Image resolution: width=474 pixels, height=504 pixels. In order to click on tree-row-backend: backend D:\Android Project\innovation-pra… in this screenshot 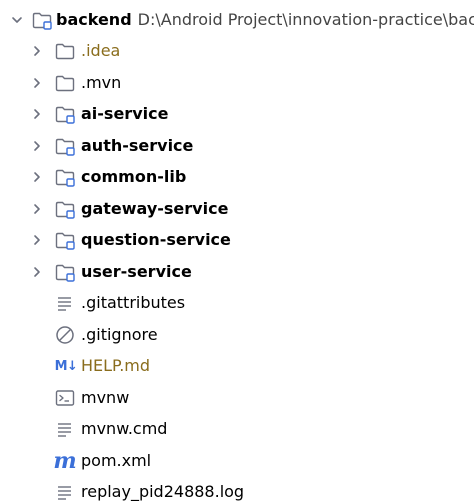, I will do `click(237, 20)`.